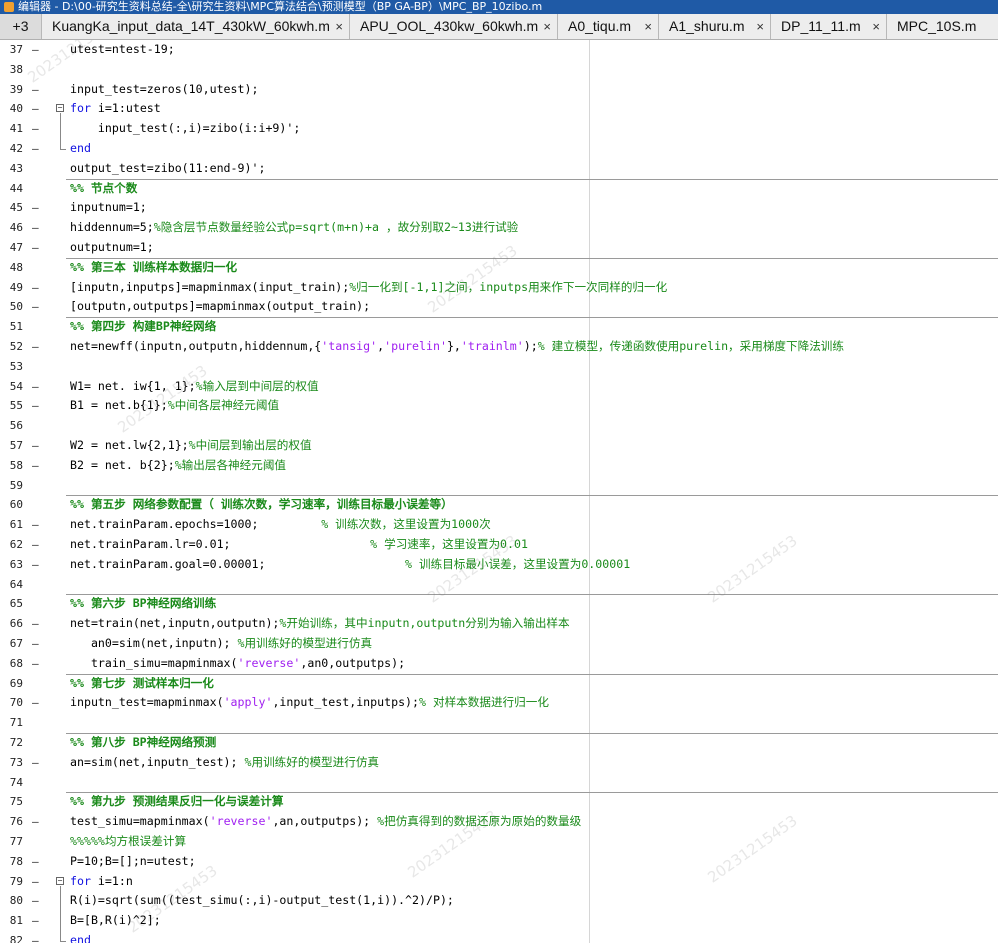 The height and width of the screenshot is (943, 998). I want to click on code-line: 72 %% 第八步 BP神经网络预测, so click(499, 743).